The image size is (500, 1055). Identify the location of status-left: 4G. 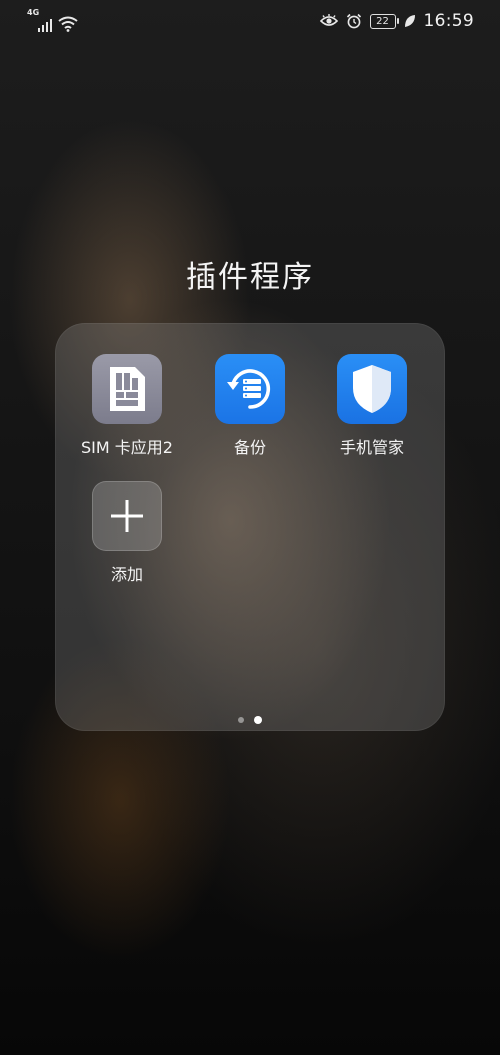
(52, 20).